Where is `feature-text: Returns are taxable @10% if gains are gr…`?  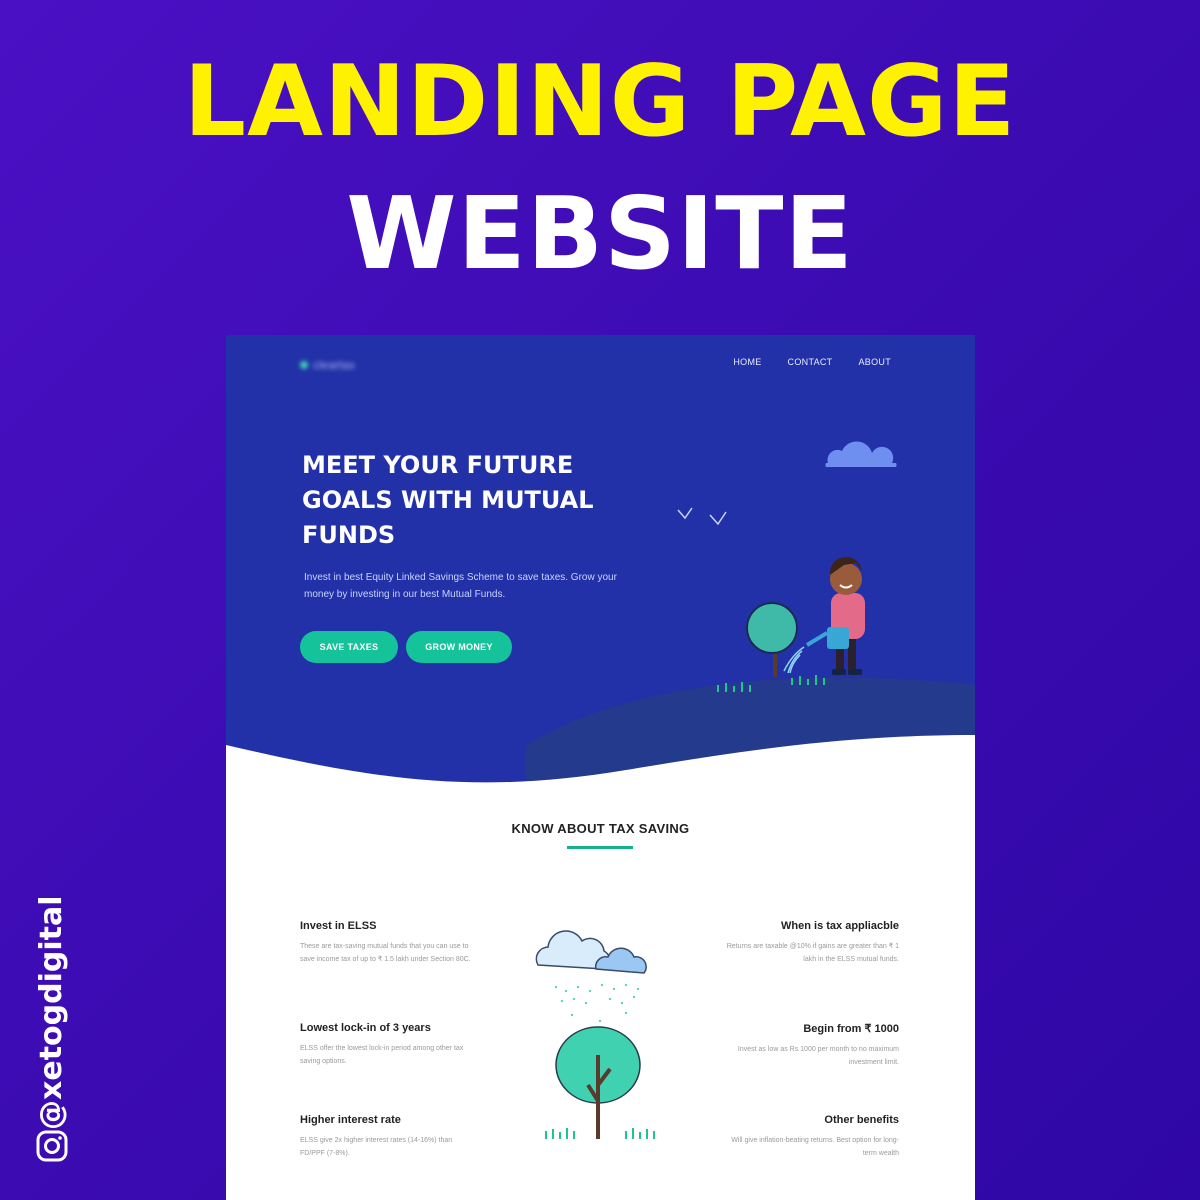
feature-text: Returns are taxable @10% if gains are gr… is located at coordinates (812, 953).